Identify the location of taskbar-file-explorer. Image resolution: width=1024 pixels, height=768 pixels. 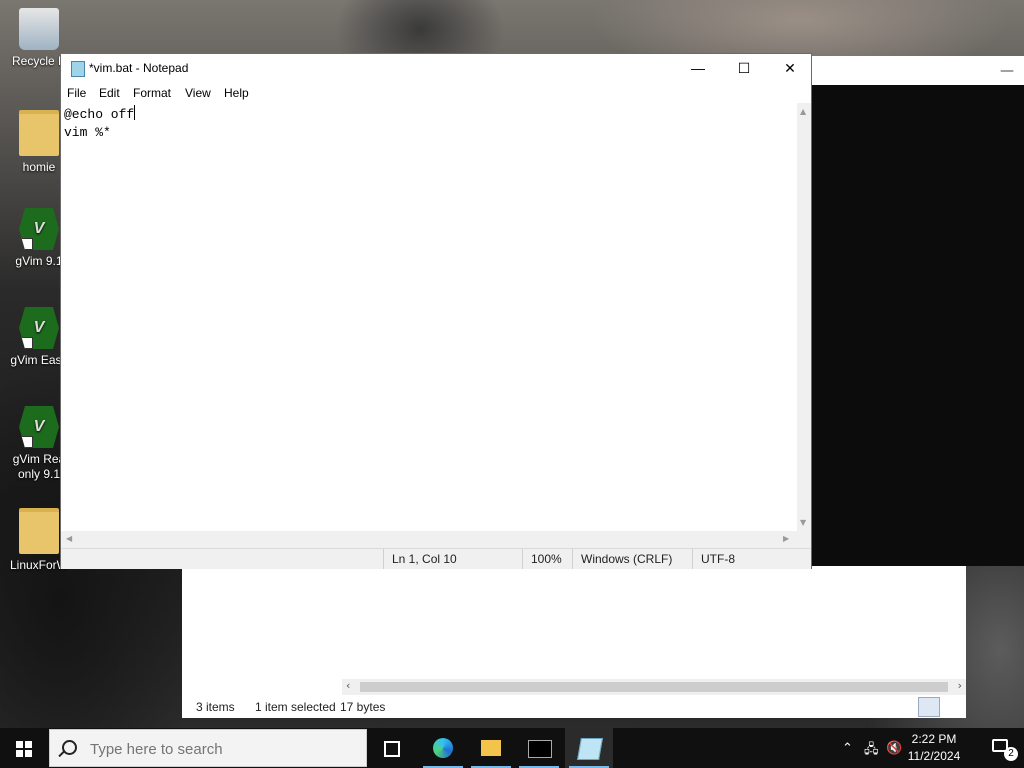
(491, 748).